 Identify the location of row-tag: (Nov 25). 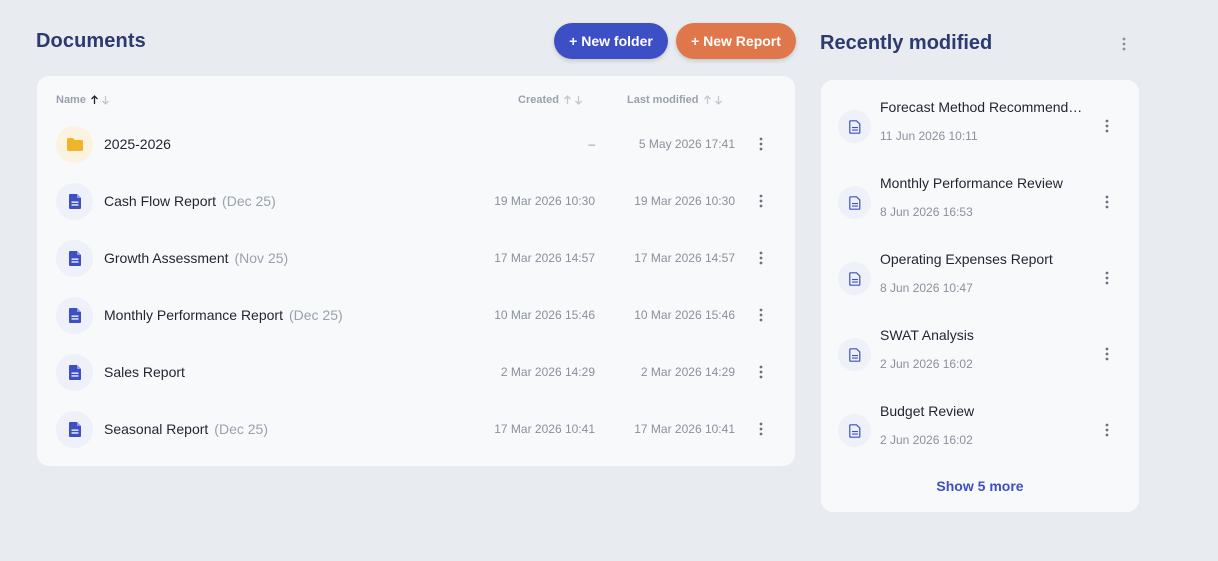
(261, 258).